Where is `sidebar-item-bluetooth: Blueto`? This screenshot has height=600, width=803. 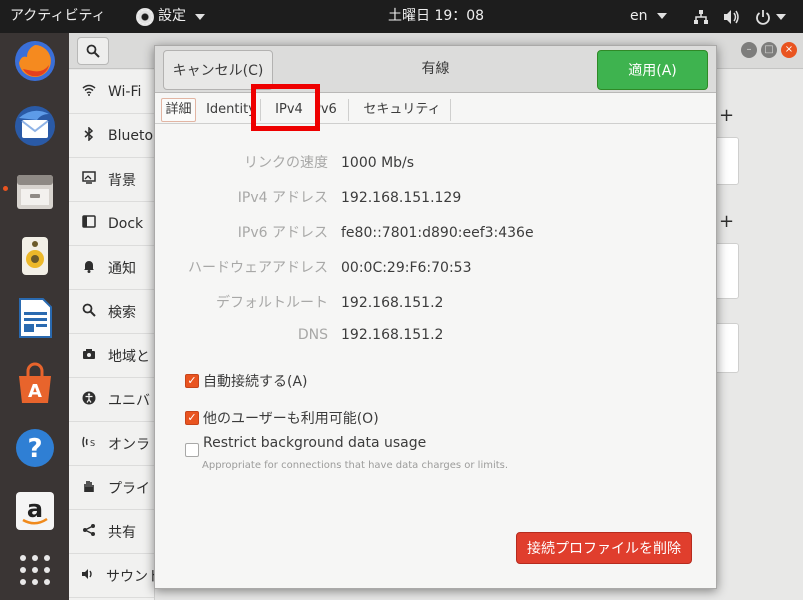 sidebar-item-bluetooth: Blueto is located at coordinates (111, 136).